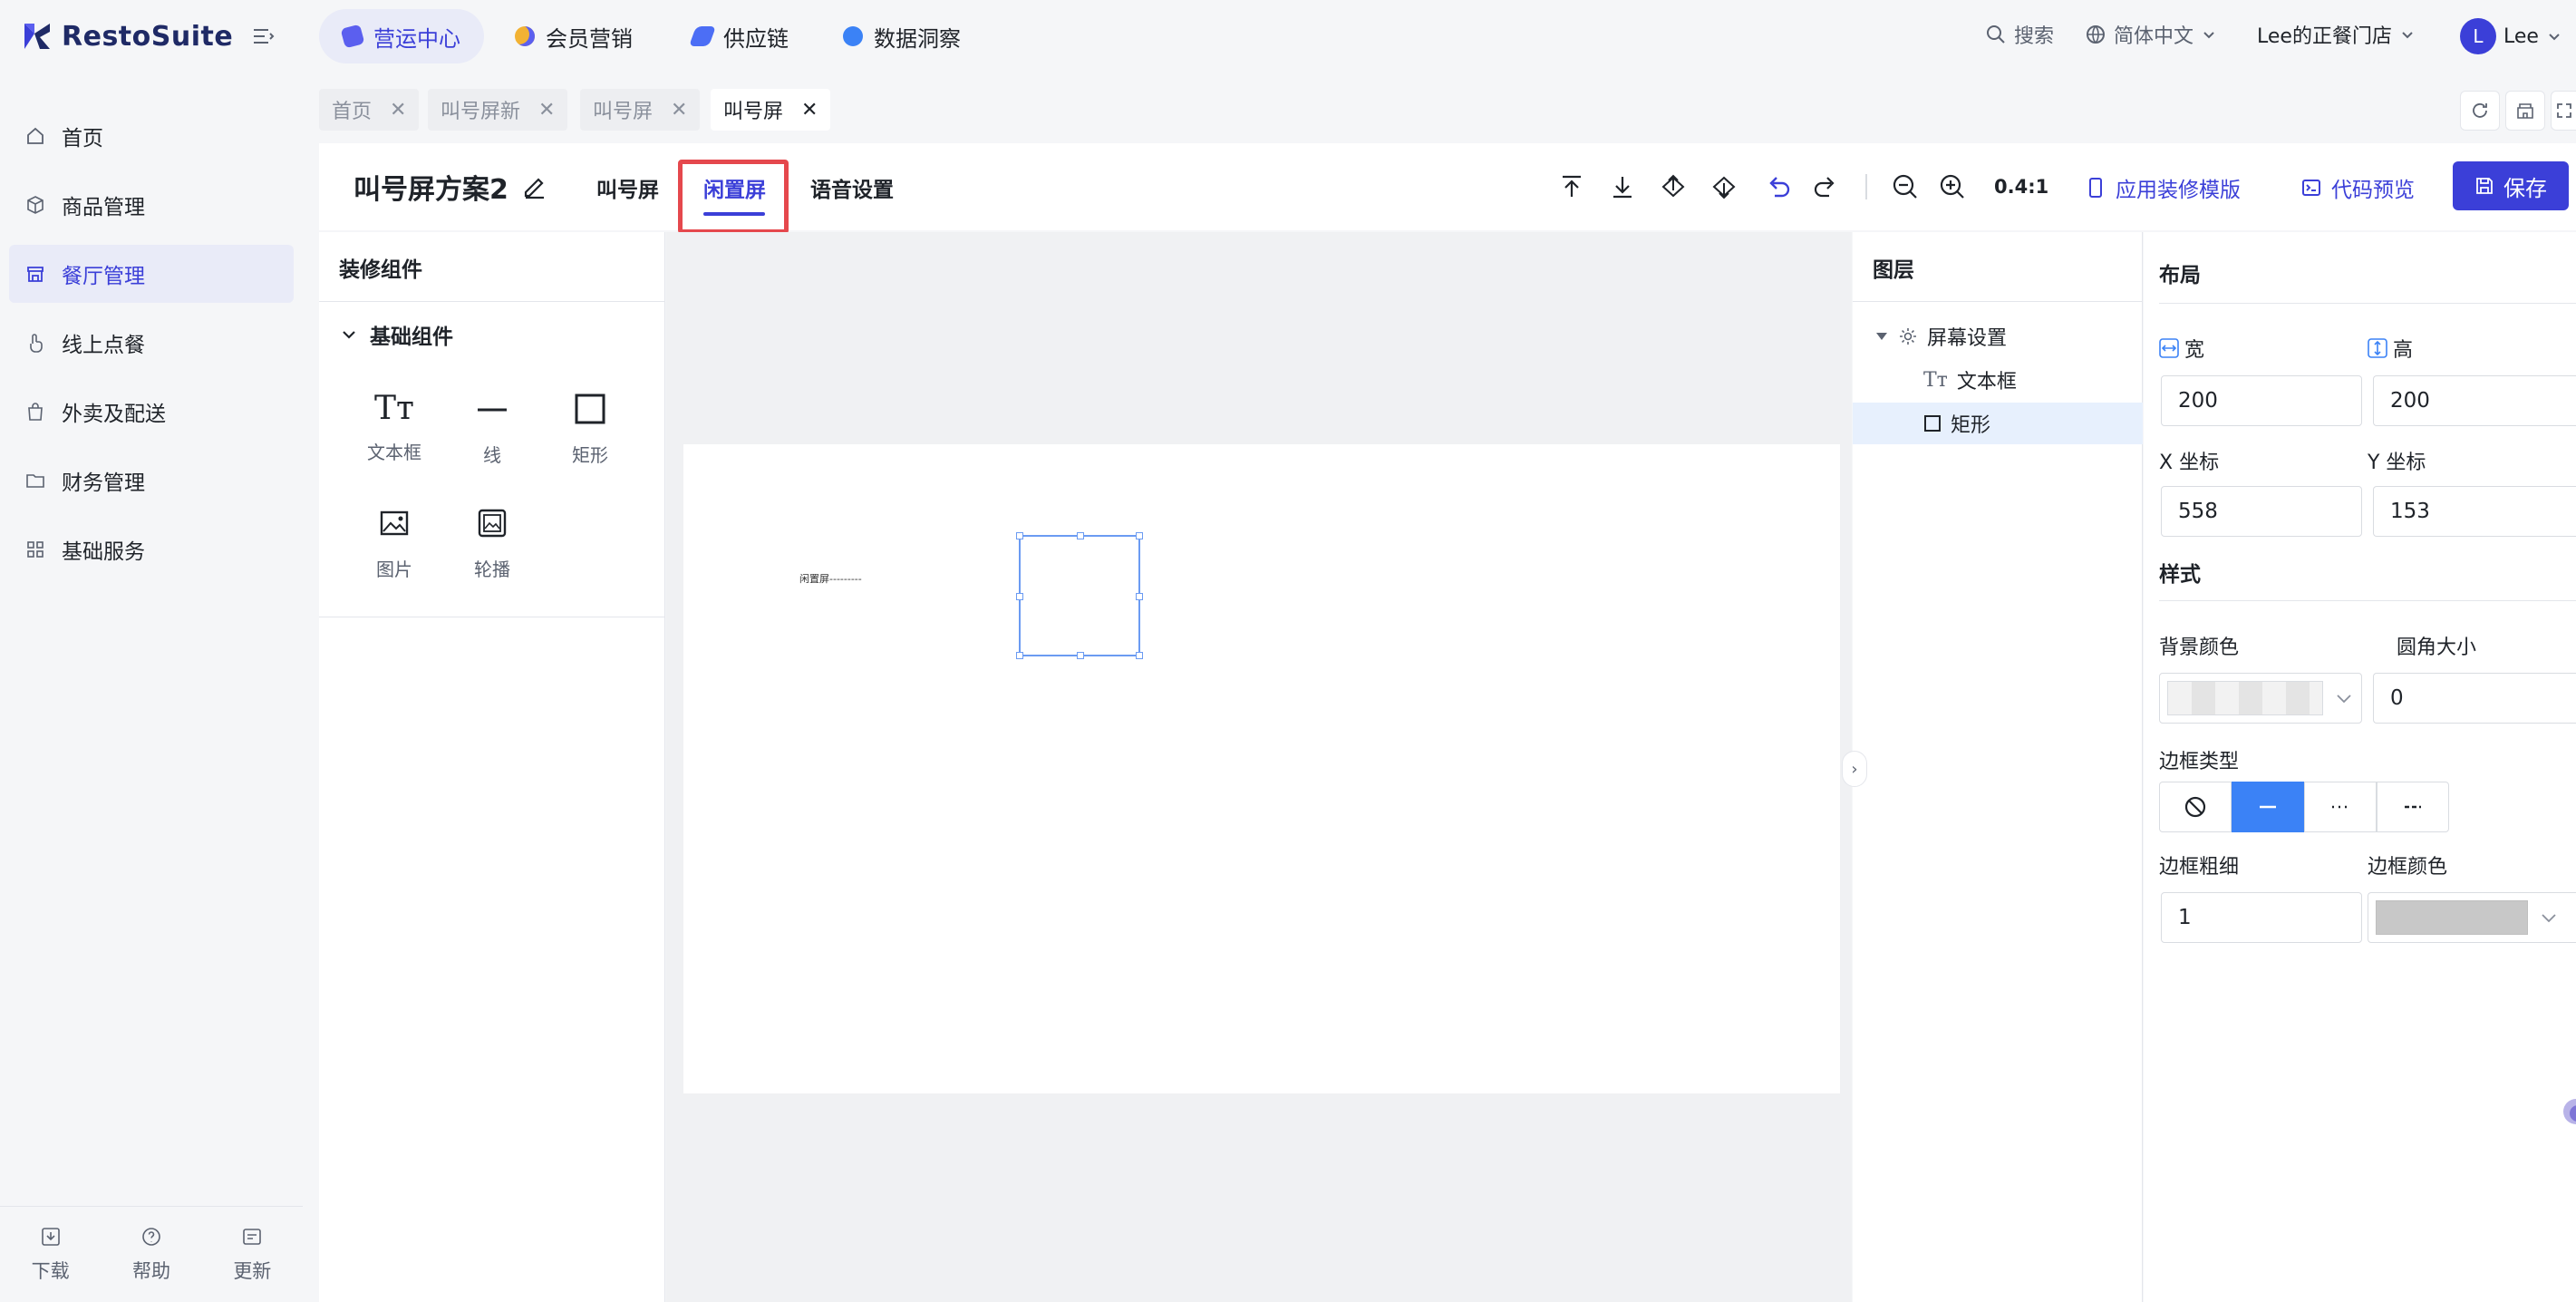 The height and width of the screenshot is (1302, 2576). Describe the element at coordinates (151, 136) in the screenshot. I see `sidebar-item-home: 首页` at that location.